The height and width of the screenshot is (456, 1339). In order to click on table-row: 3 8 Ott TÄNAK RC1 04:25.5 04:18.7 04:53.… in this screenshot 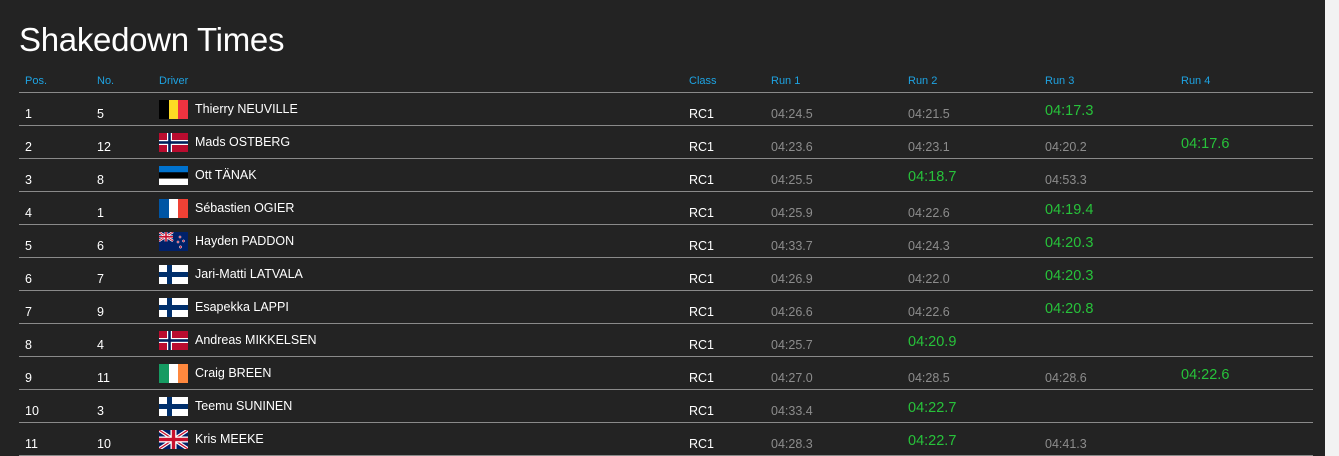, I will do `click(666, 175)`.